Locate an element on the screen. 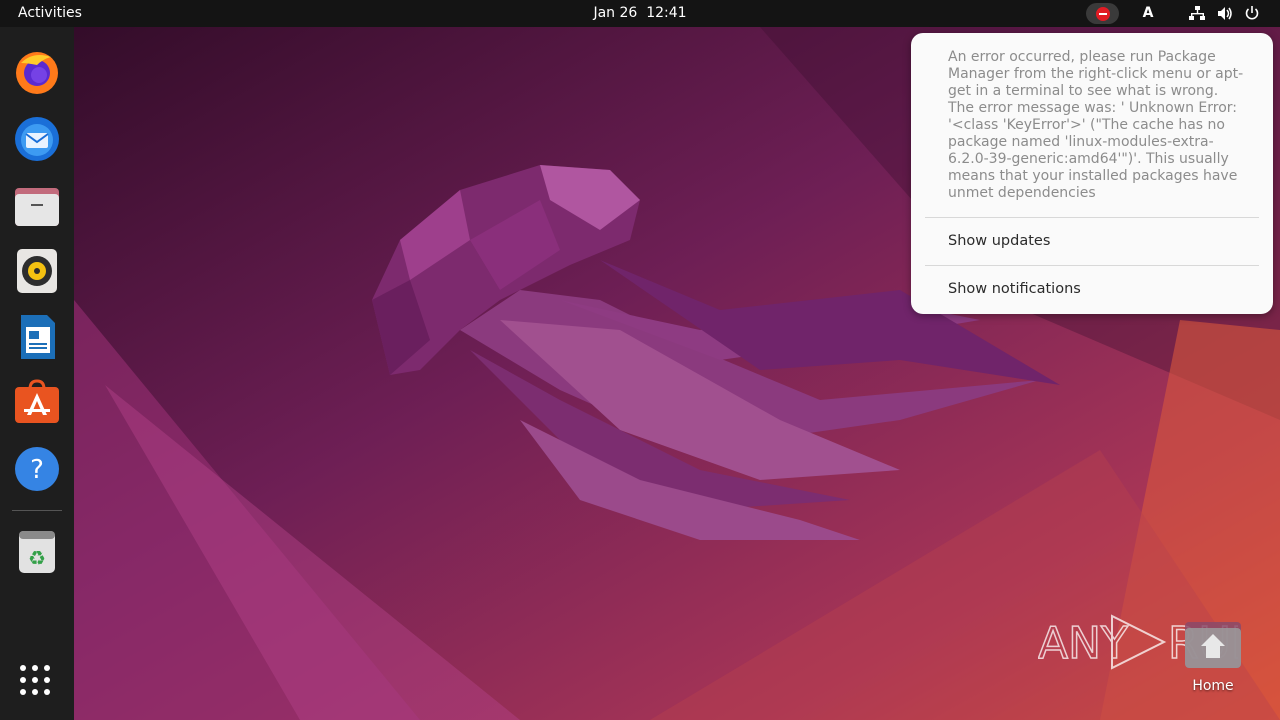 The width and height of the screenshot is (1280, 720). show-notifications-item: Show notifications is located at coordinates (1014, 289).